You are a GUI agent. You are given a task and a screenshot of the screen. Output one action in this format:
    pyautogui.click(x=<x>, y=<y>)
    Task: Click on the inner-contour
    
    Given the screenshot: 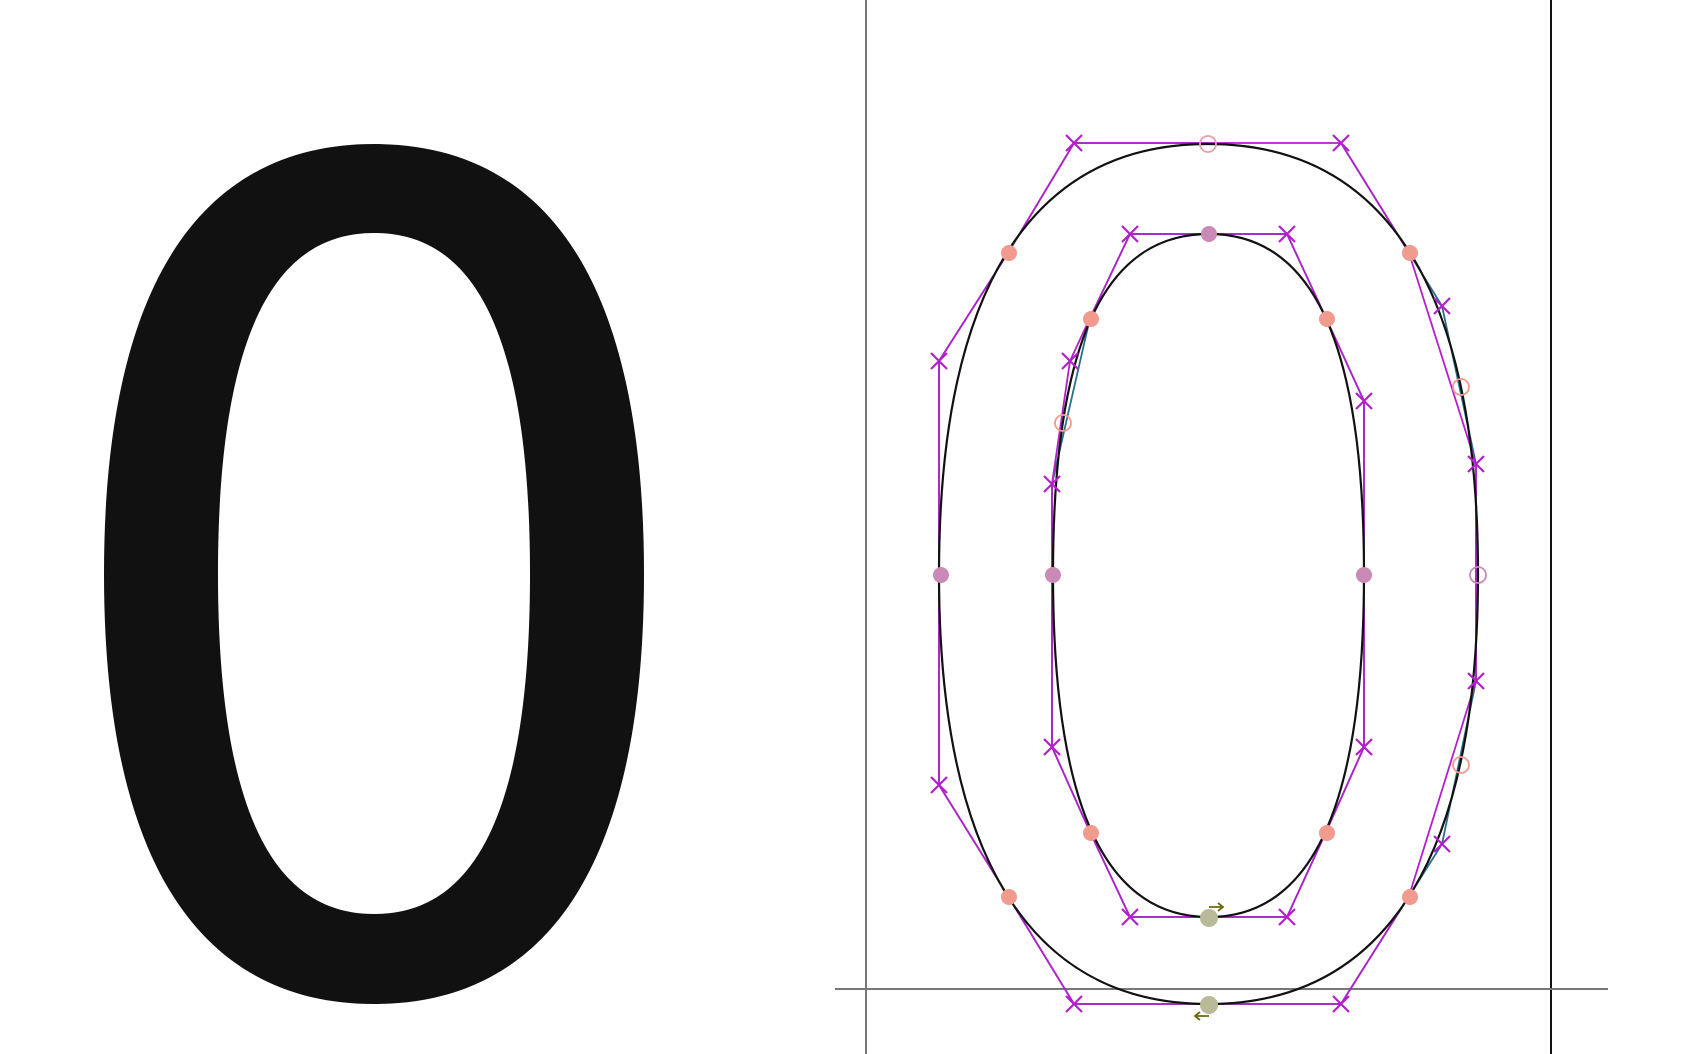 What is the action you would take?
    pyautogui.click(x=1208, y=575)
    